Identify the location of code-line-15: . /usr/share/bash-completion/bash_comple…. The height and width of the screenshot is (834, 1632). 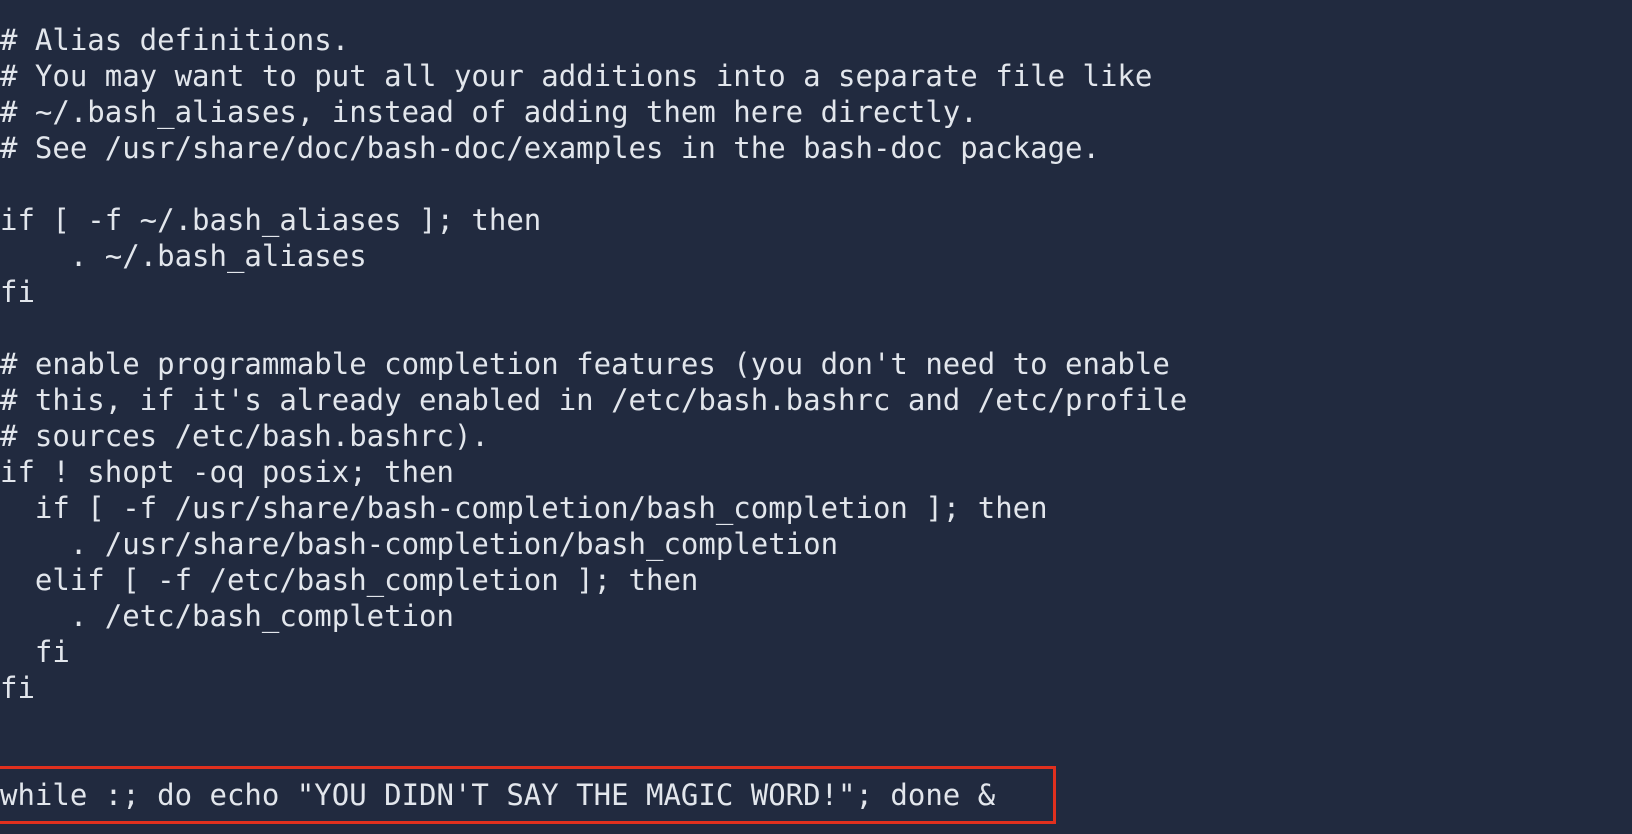
(419, 544).